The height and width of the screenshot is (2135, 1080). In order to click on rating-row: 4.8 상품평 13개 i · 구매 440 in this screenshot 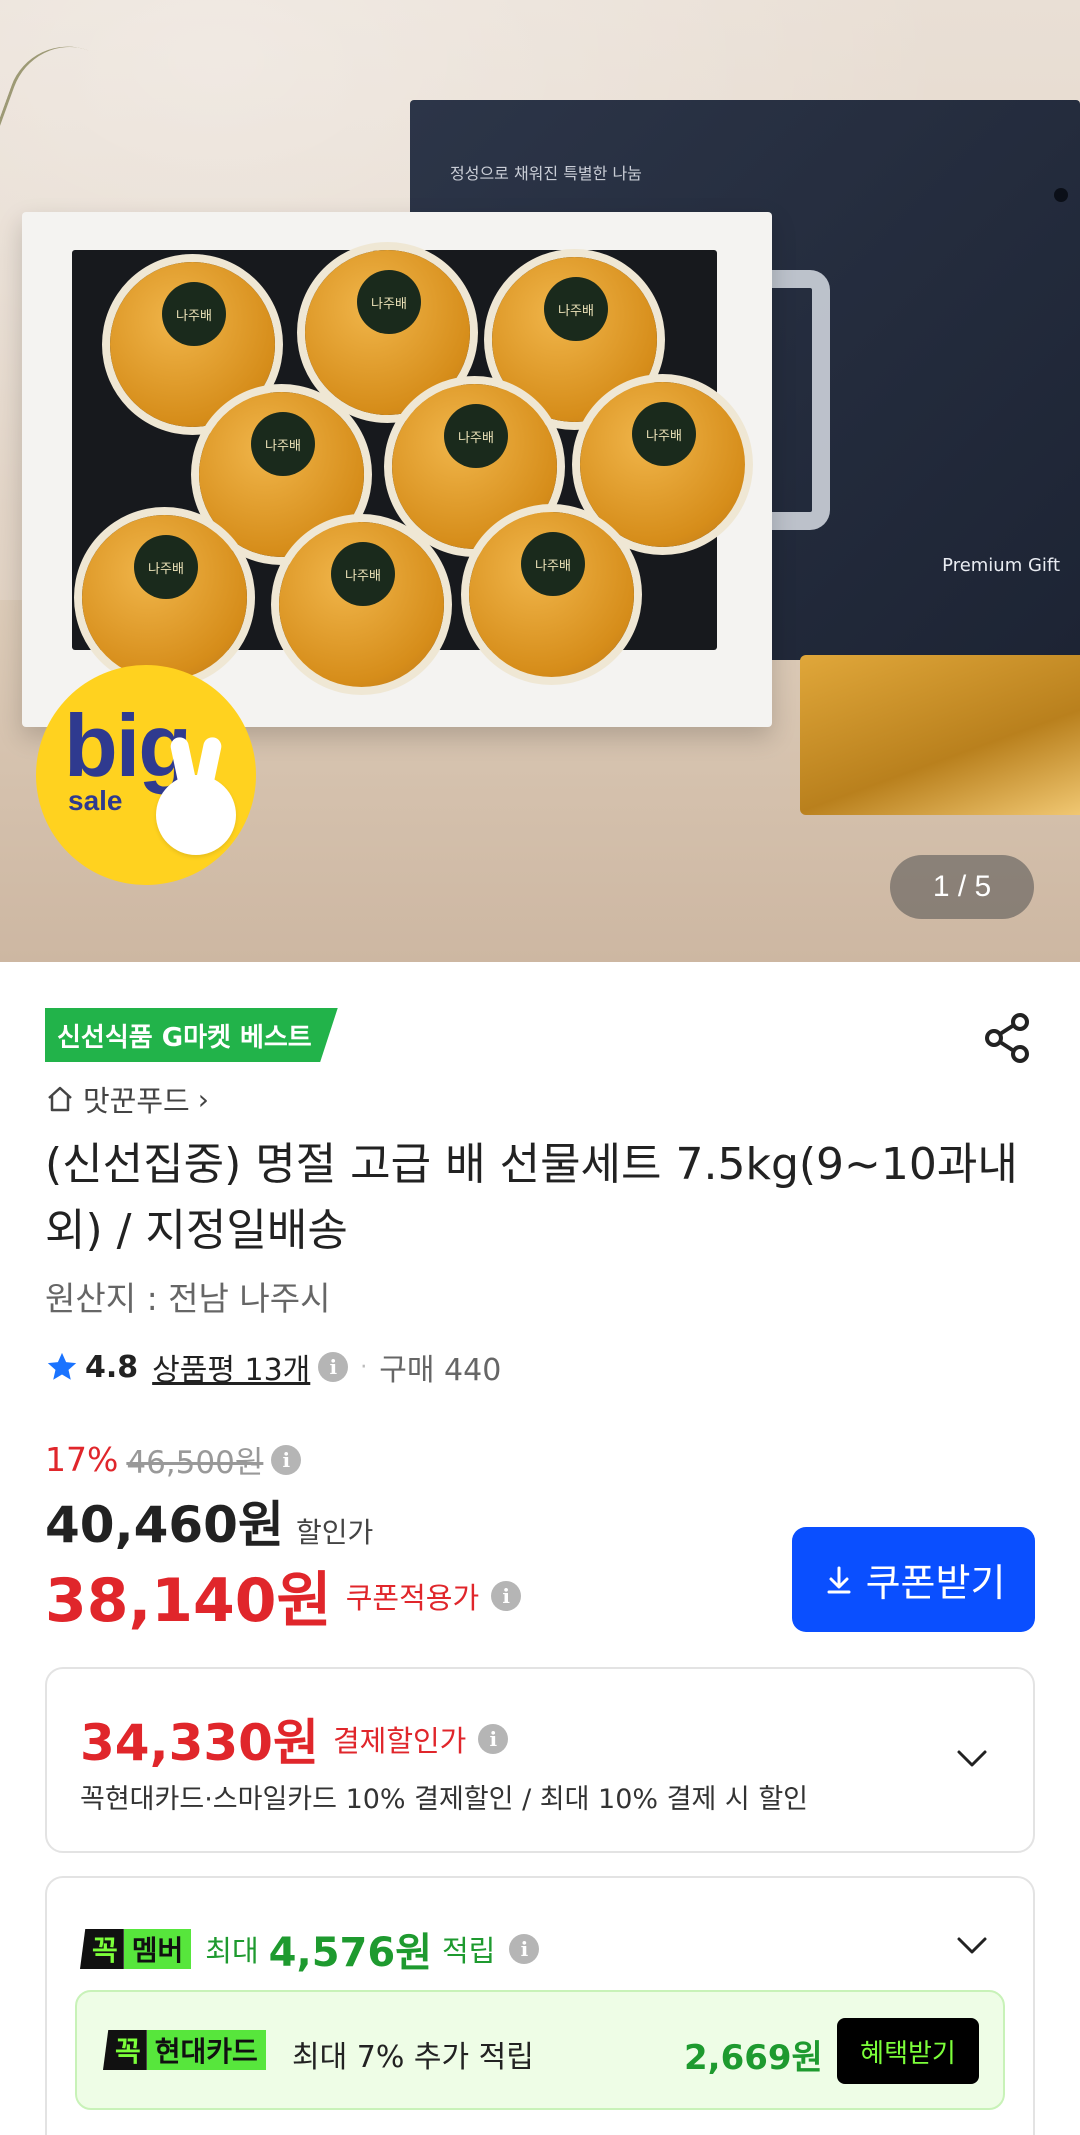, I will do `click(273, 1367)`.